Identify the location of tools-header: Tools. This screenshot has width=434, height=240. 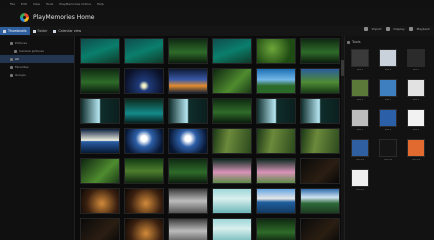
(389, 42).